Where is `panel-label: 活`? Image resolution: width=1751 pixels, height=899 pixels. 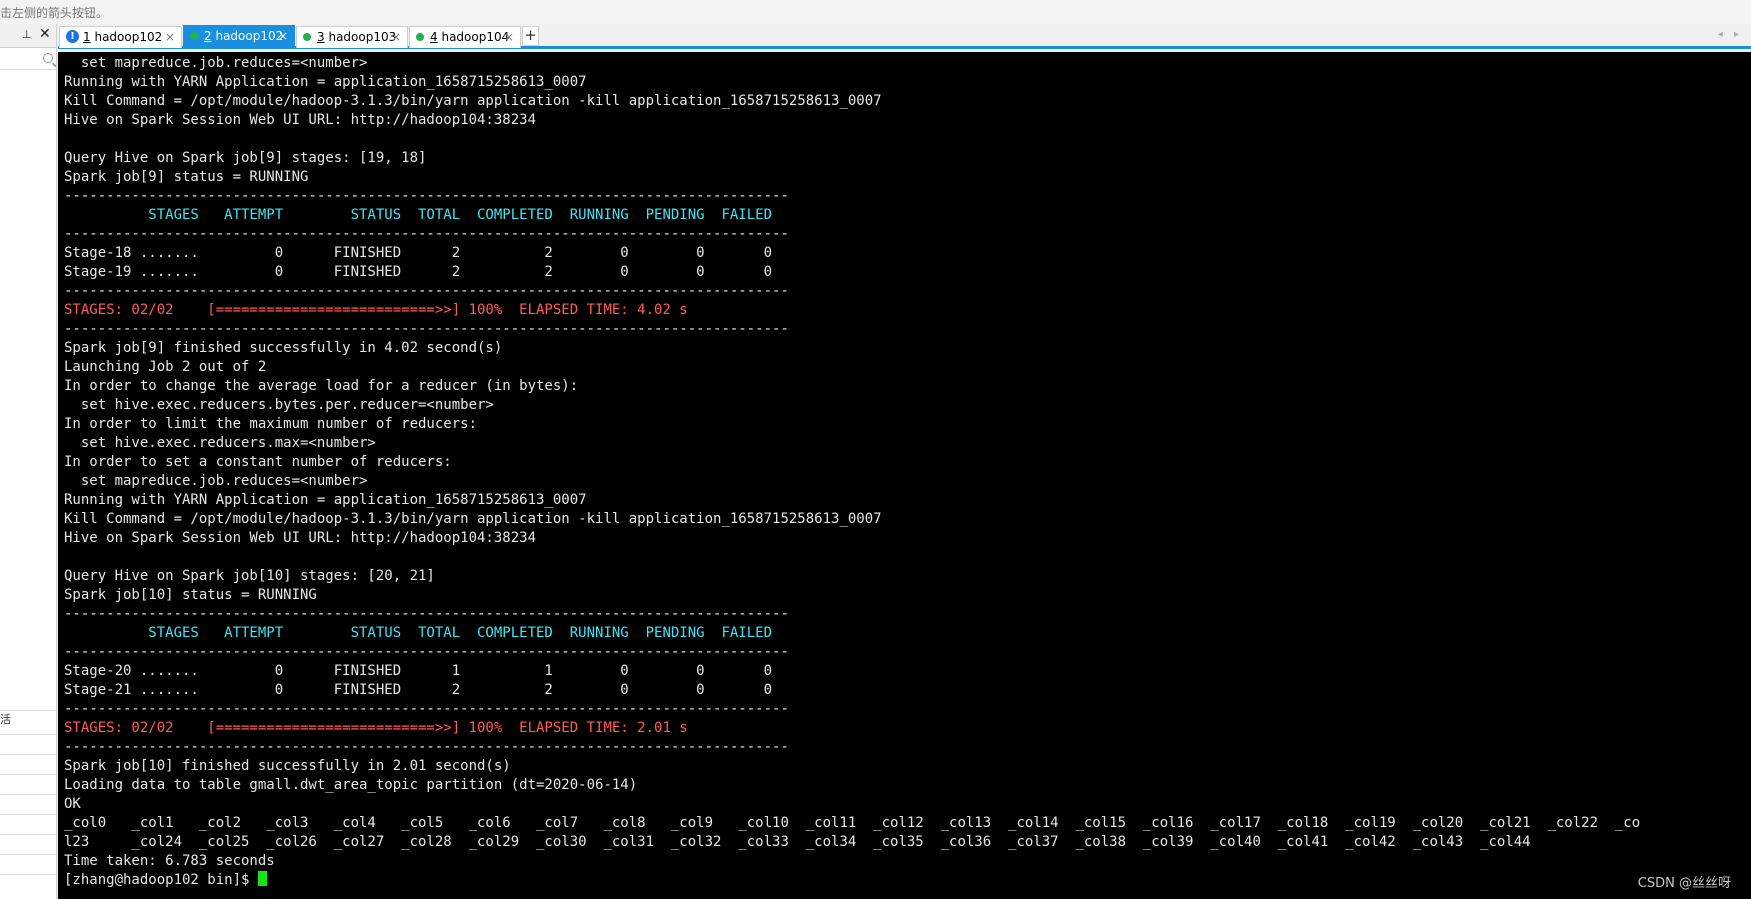 panel-label: 活 is located at coordinates (5, 719).